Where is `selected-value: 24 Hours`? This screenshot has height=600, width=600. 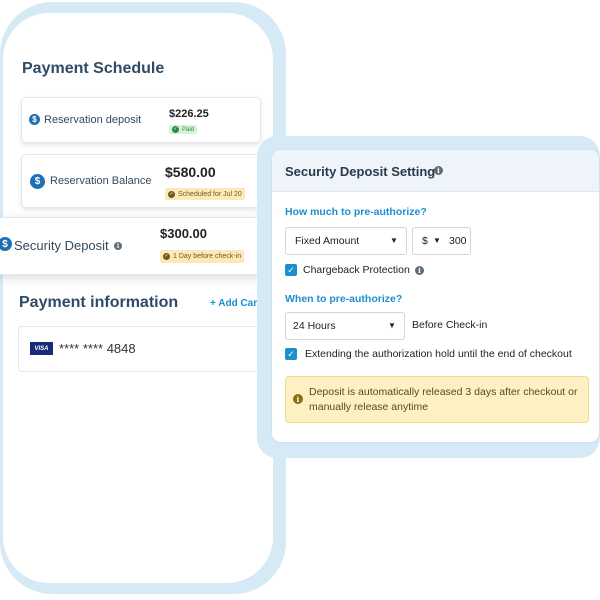
selected-value: 24 Hours is located at coordinates (314, 326).